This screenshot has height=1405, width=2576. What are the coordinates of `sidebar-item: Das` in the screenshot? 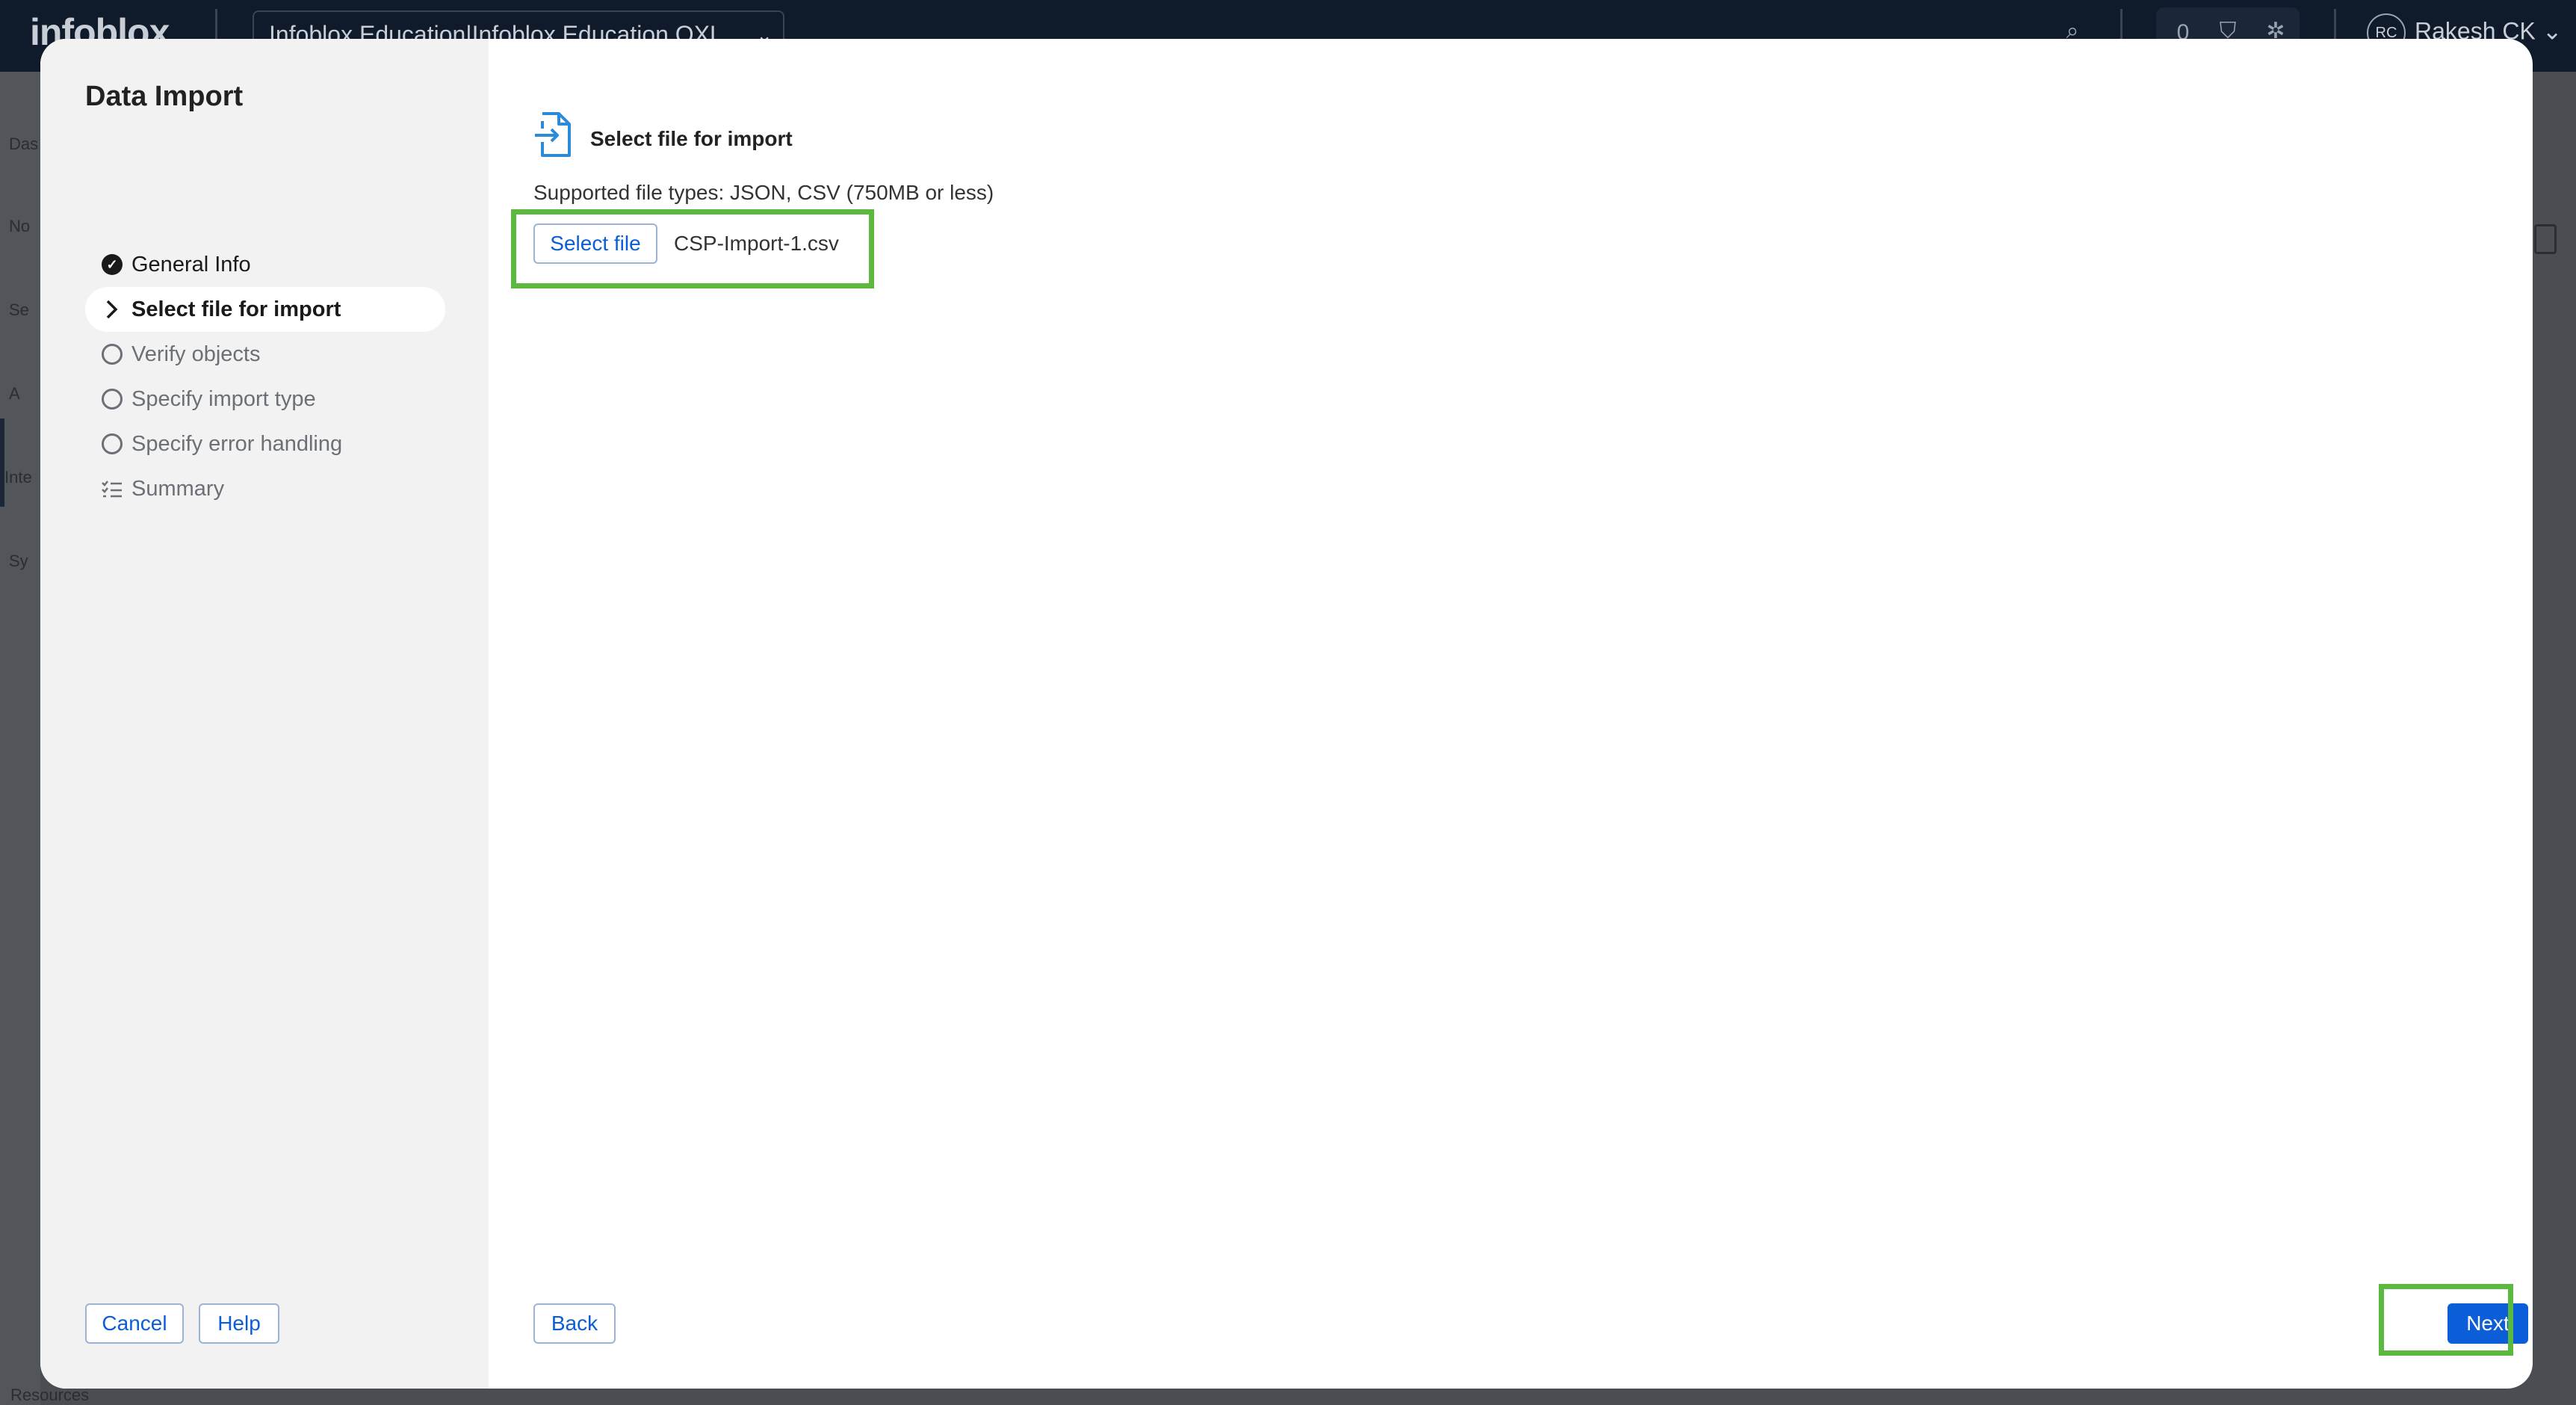 It's located at (23, 144).